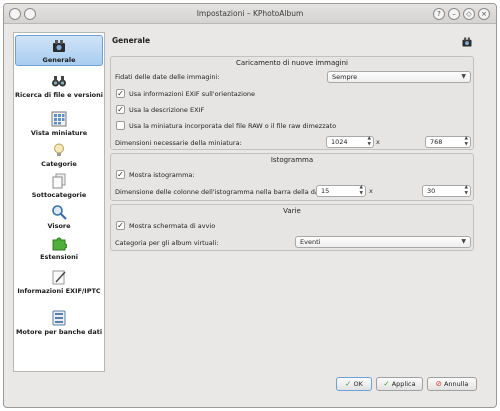  I want to click on window-title: Impostazioni – KPhotoAlbum, so click(250, 13).